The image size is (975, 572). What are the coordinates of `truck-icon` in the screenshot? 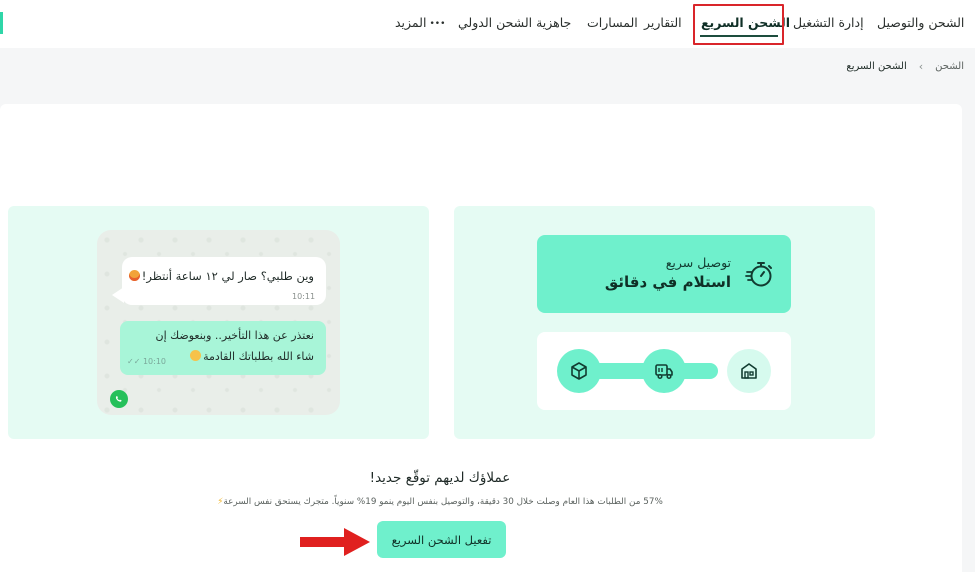 It's located at (664, 372).